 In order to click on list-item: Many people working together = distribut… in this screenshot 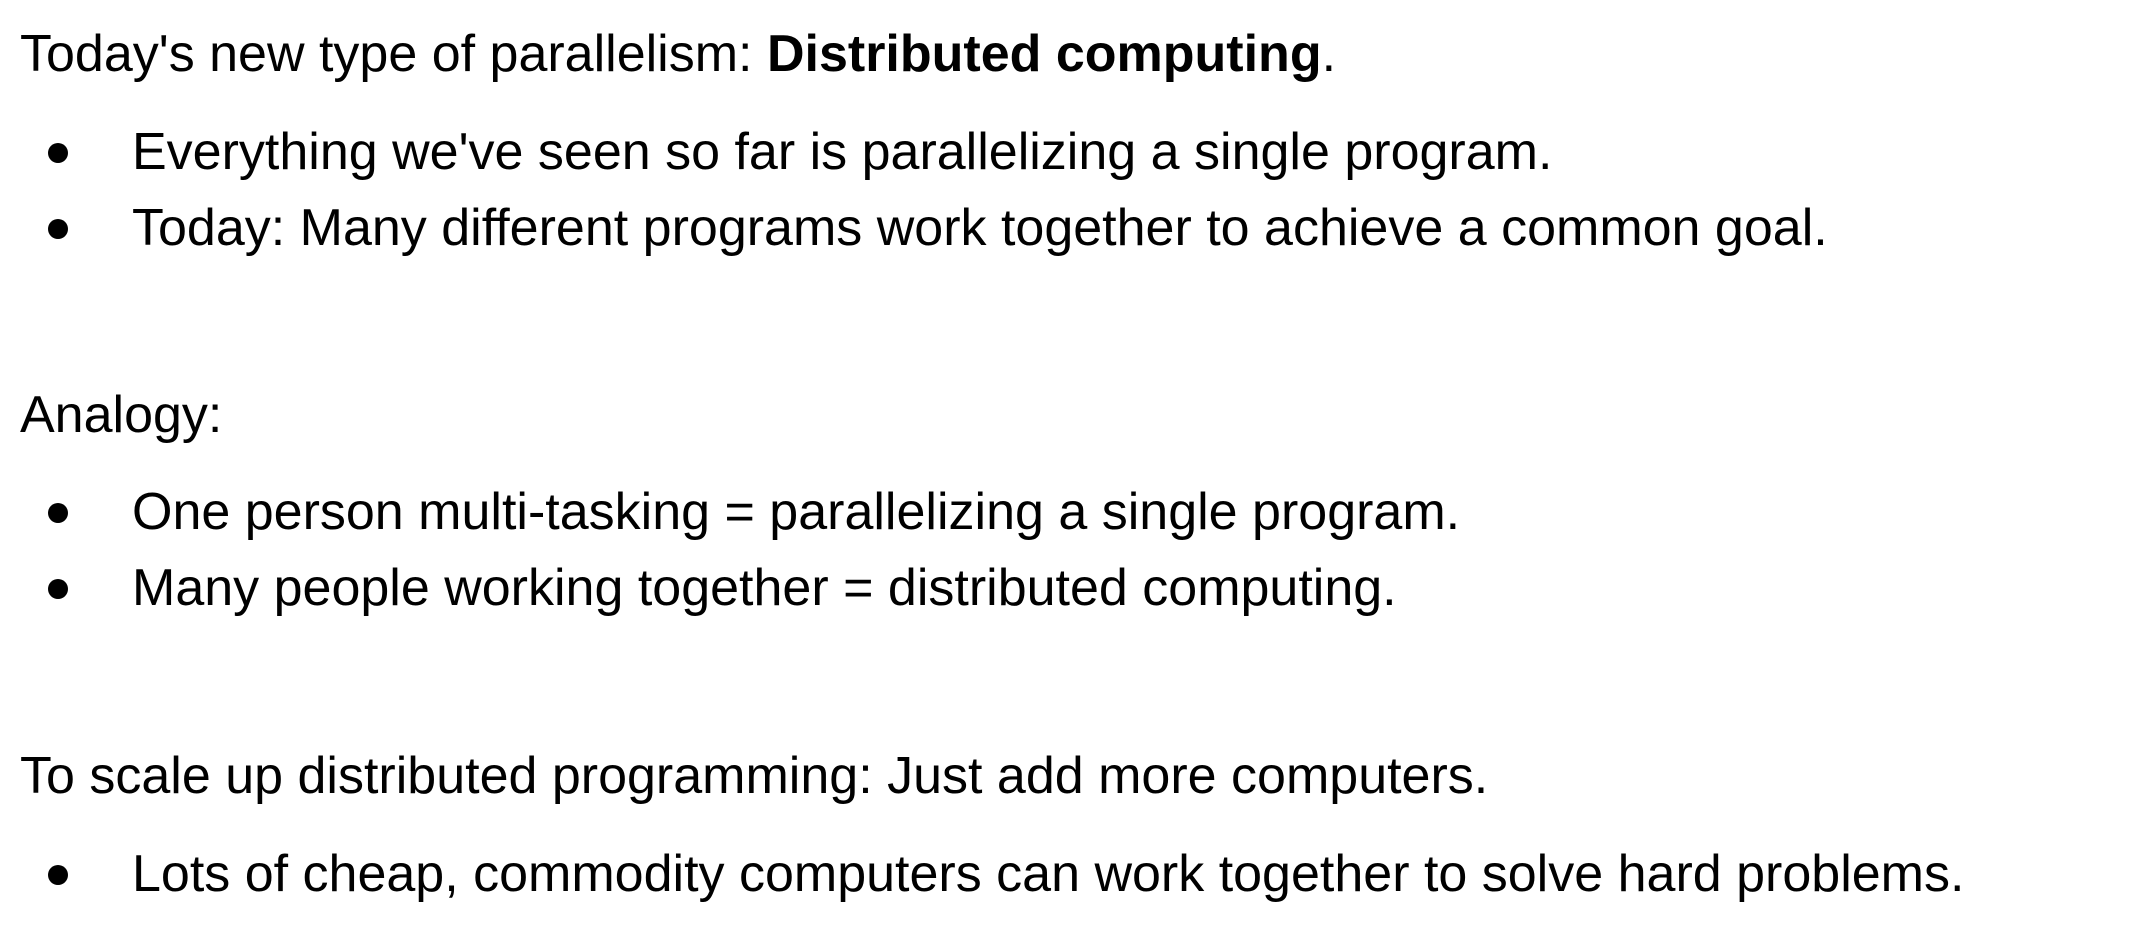, I will do `click(740, 588)`.